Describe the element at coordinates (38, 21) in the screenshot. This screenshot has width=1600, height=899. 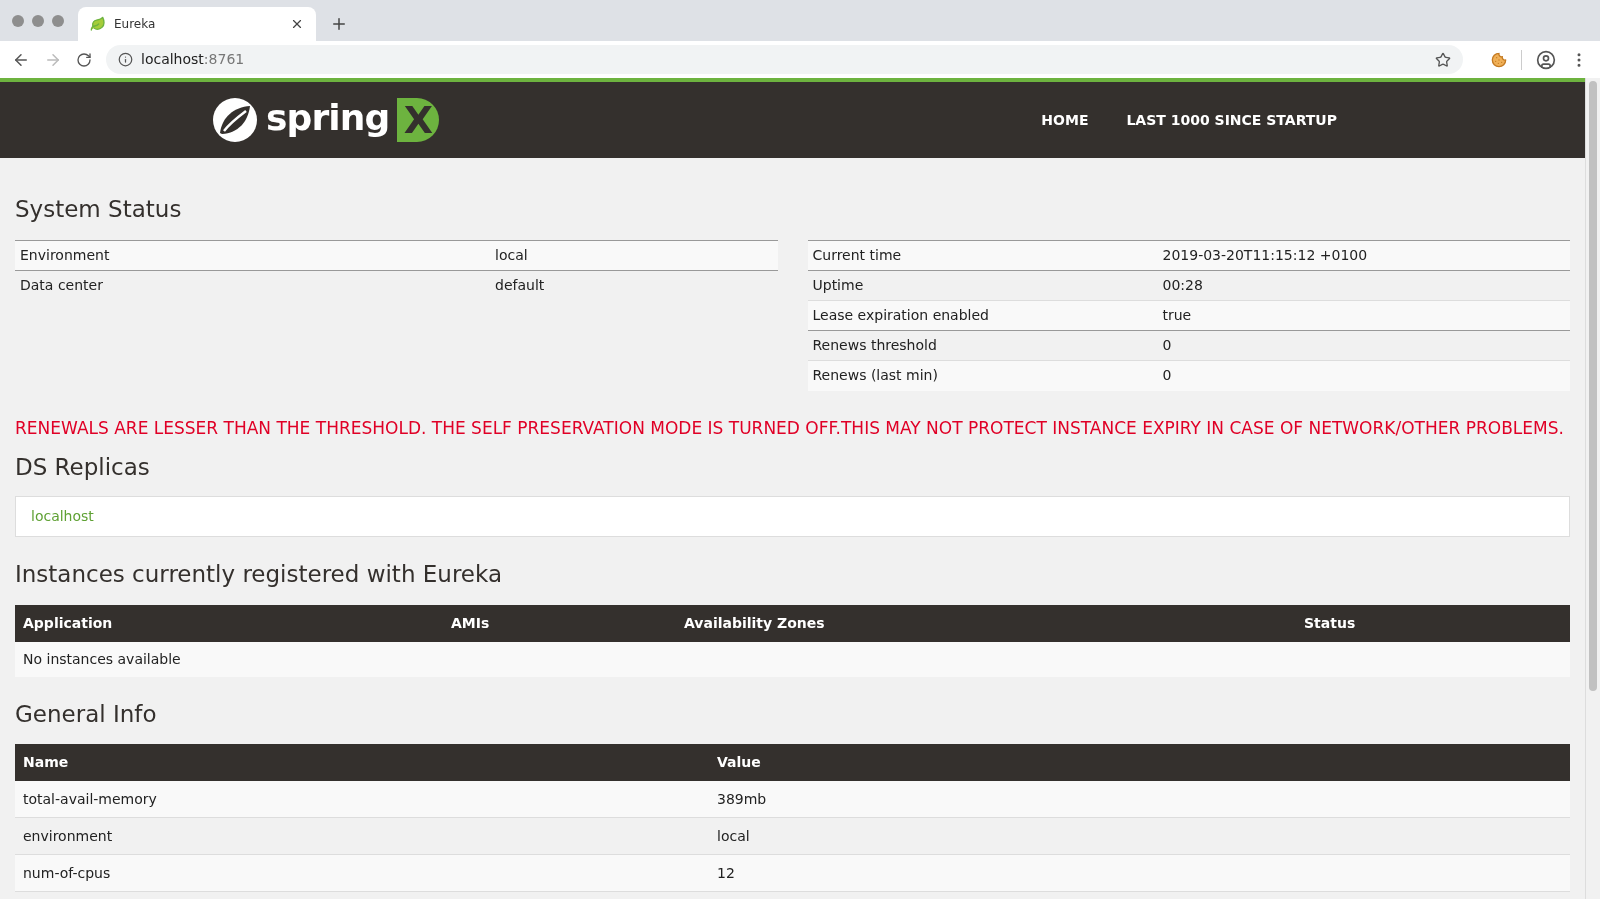
I see `minimize-window-icon` at that location.